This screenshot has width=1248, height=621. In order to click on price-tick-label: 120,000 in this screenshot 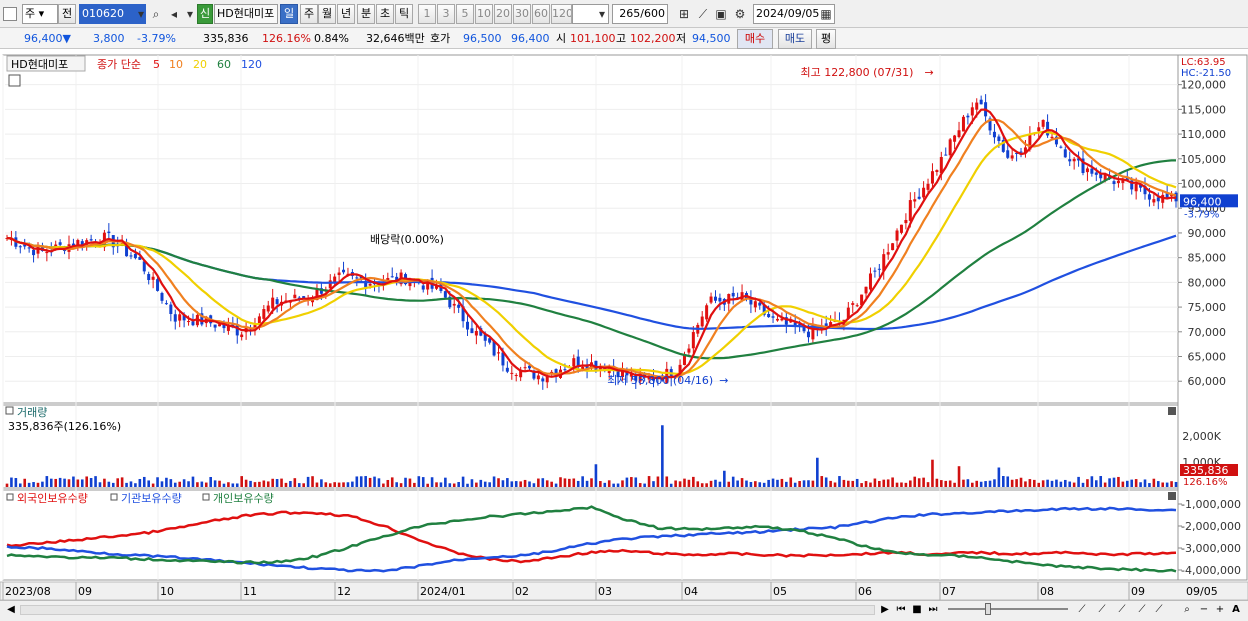, I will do `click(1204, 85)`.